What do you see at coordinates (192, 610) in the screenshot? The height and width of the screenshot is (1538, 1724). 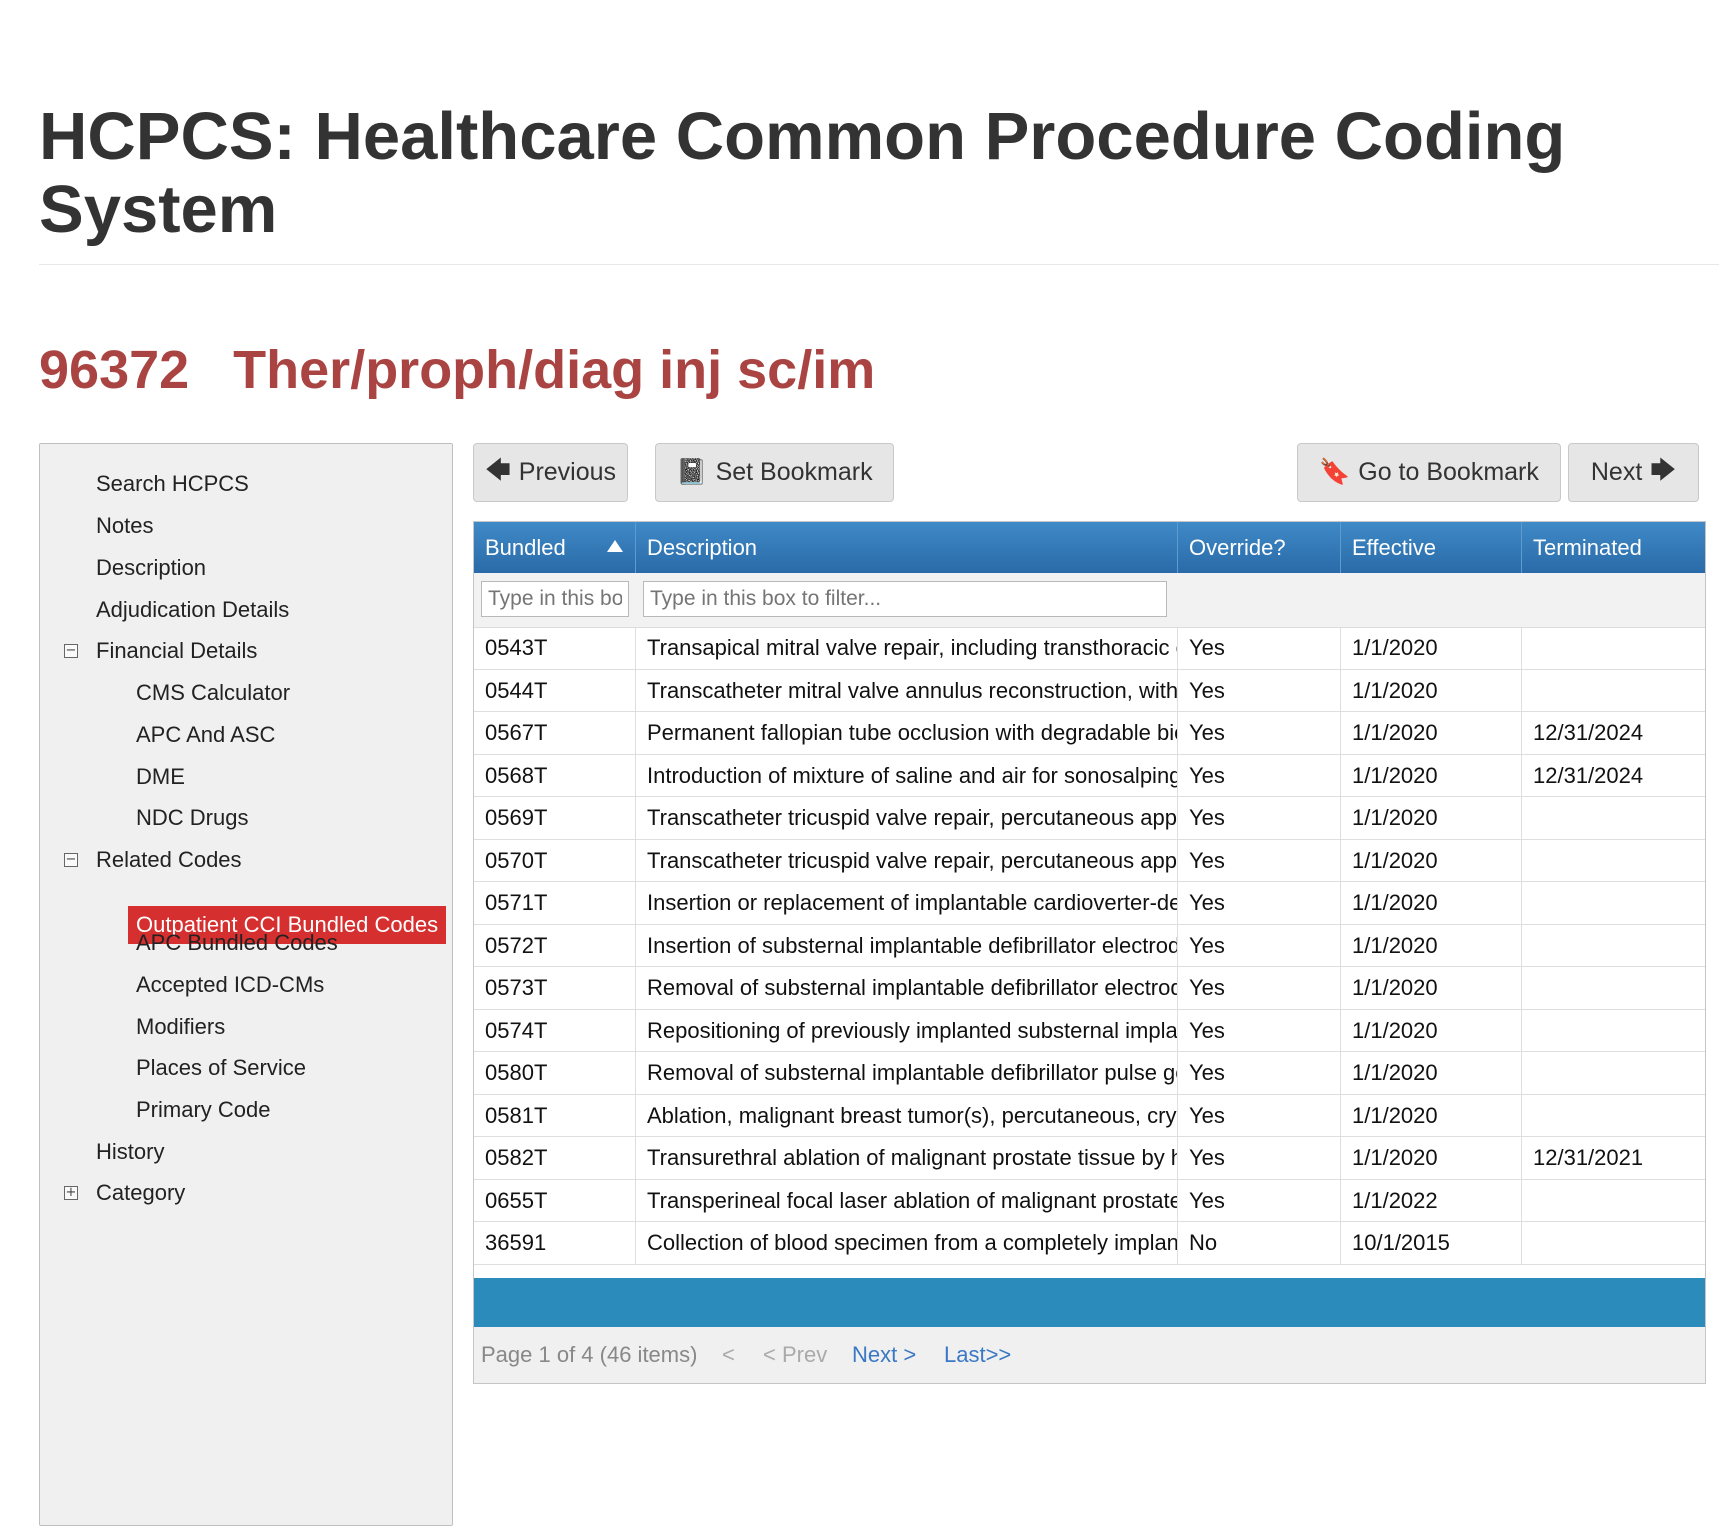 I see `sidebar-item-adjudication-details: Adjudication Details` at bounding box center [192, 610].